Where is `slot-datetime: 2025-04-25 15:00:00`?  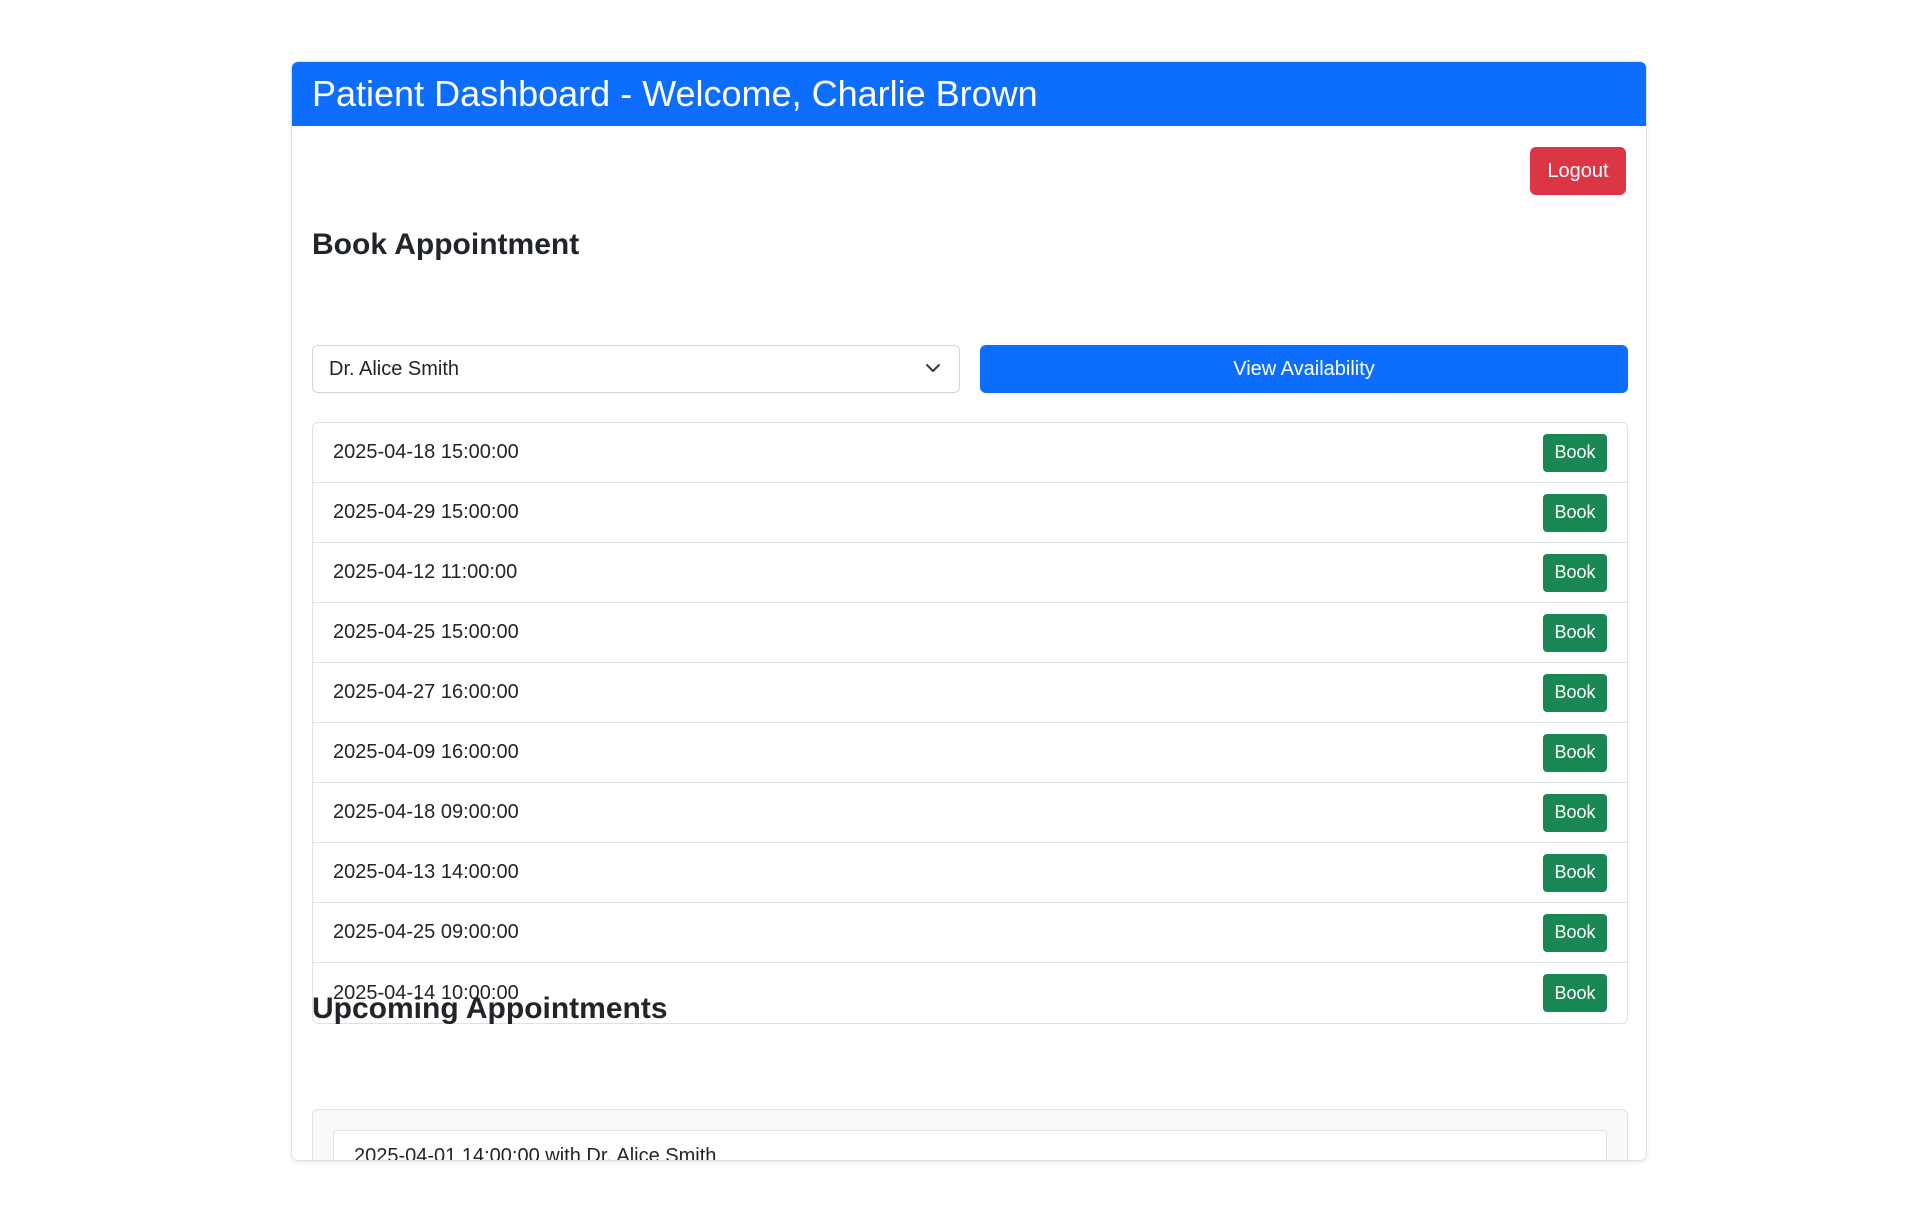
slot-datetime: 2025-04-25 15:00:00 is located at coordinates (426, 632).